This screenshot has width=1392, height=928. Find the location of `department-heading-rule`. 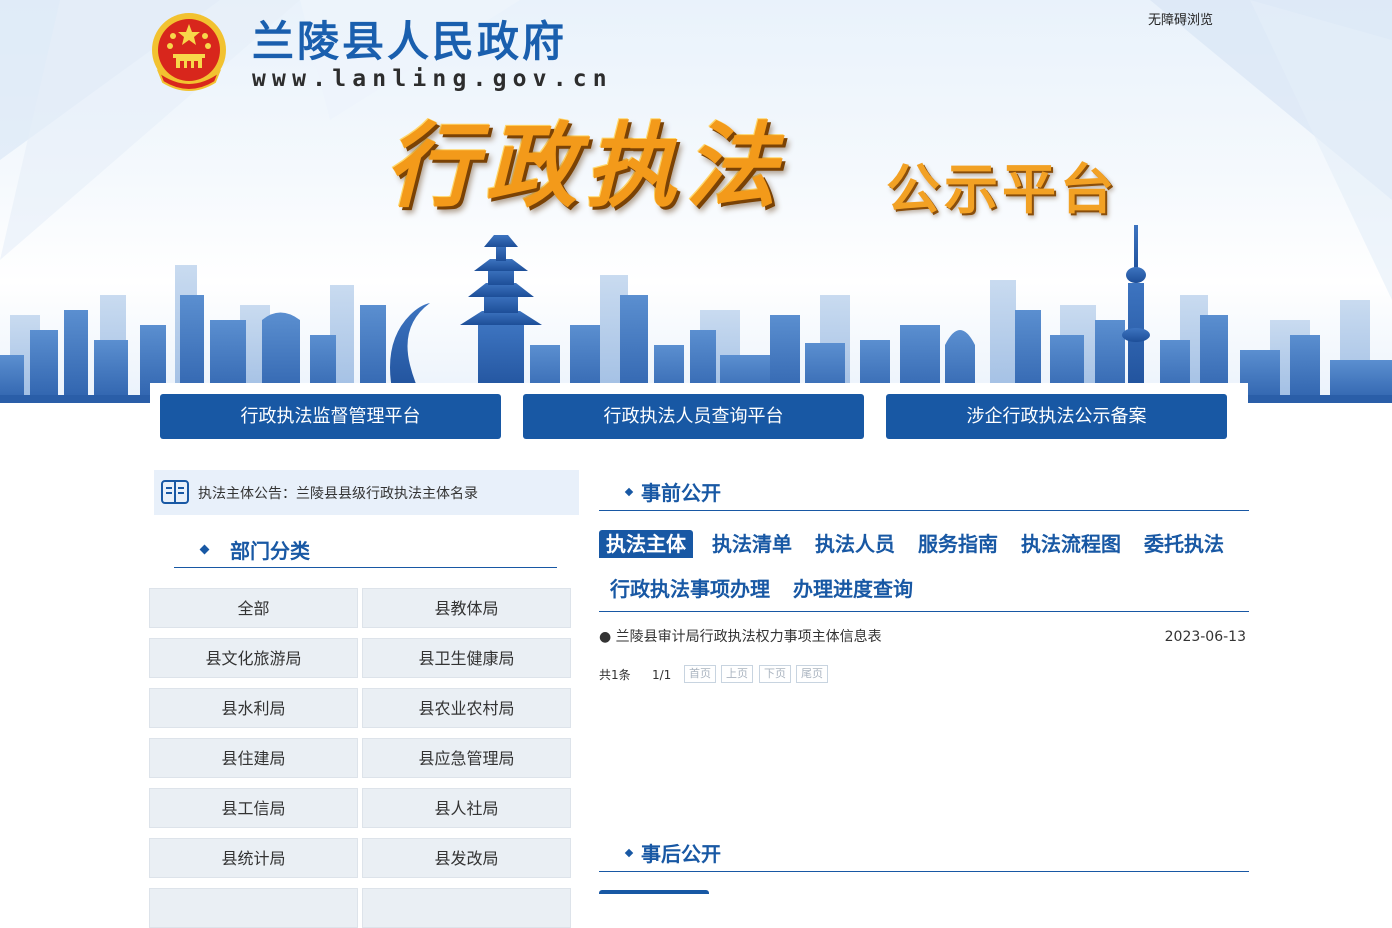

department-heading-rule is located at coordinates (365, 567).